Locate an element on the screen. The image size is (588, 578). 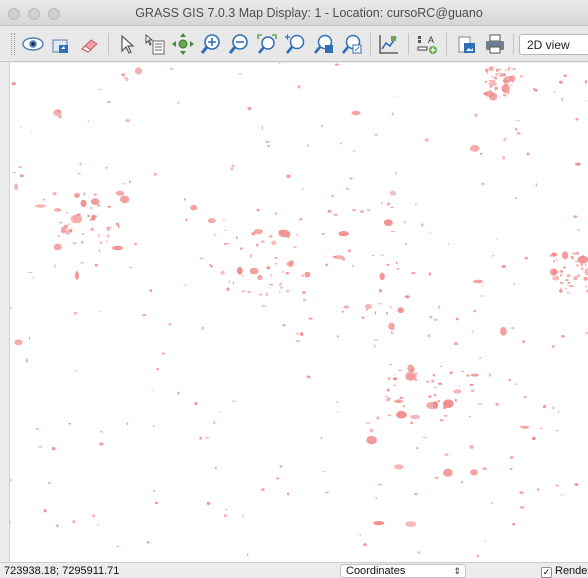
zoom-back-button is located at coordinates (295, 44).